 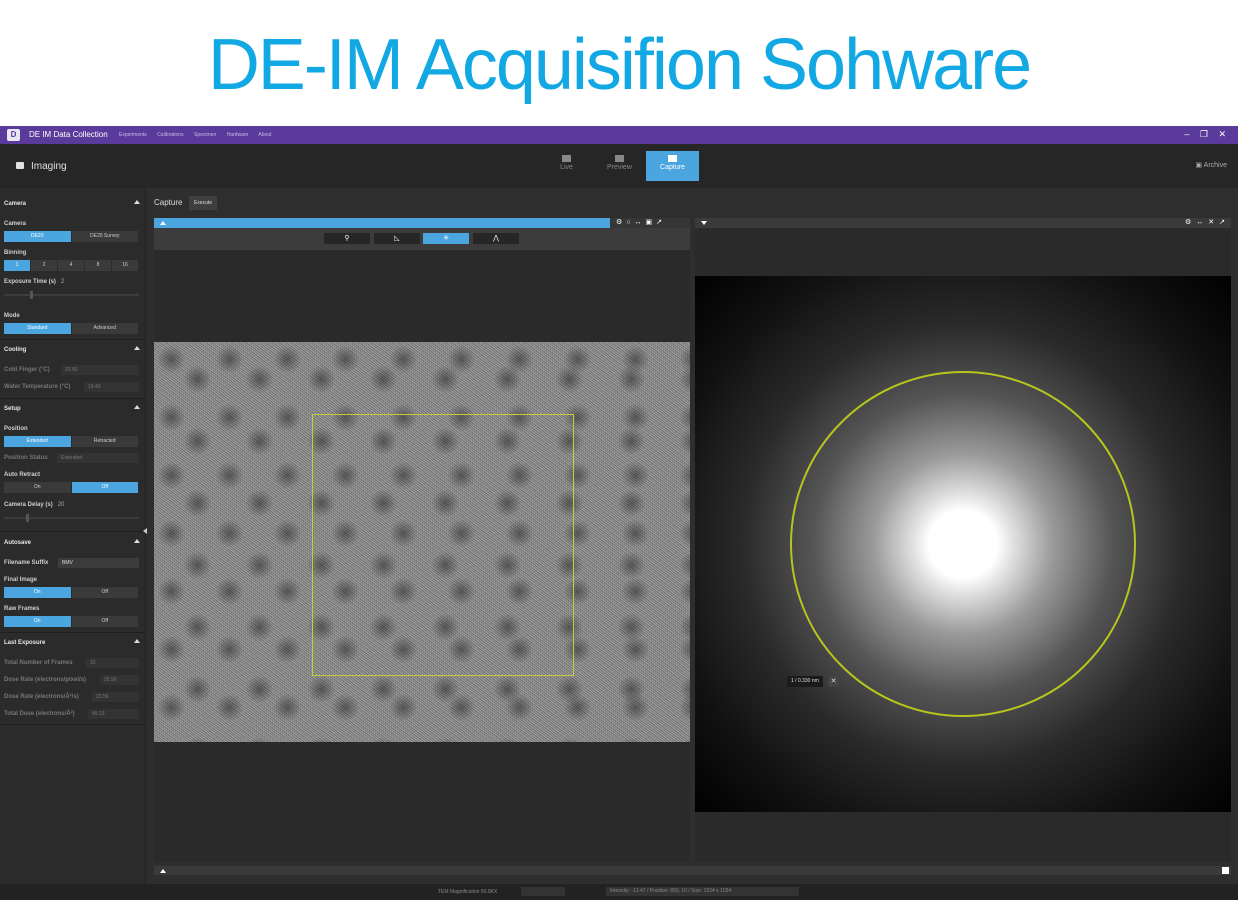 What do you see at coordinates (37, 441) in the screenshot?
I see `position-option-extended: Extended` at bounding box center [37, 441].